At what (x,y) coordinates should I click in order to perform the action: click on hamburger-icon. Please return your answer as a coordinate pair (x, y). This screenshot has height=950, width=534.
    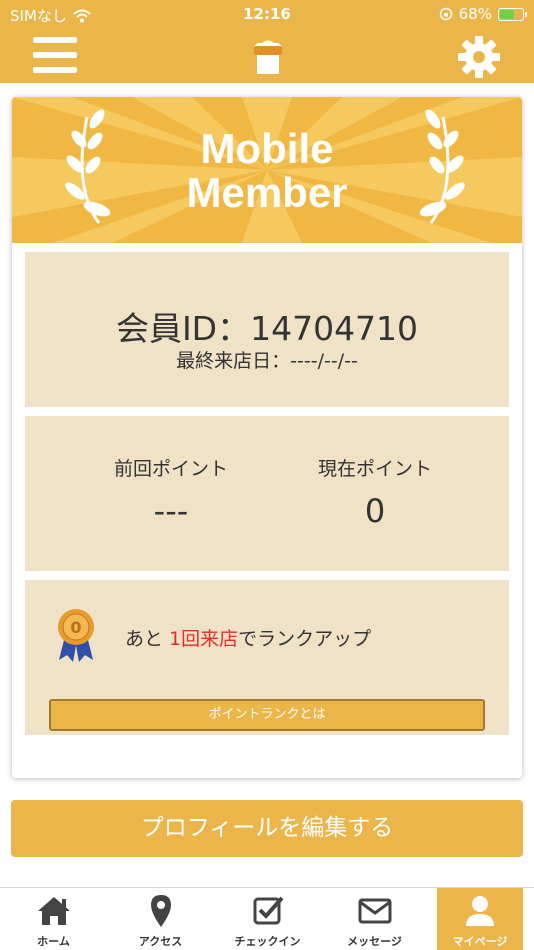
    Looking at the image, I should click on (55, 55).